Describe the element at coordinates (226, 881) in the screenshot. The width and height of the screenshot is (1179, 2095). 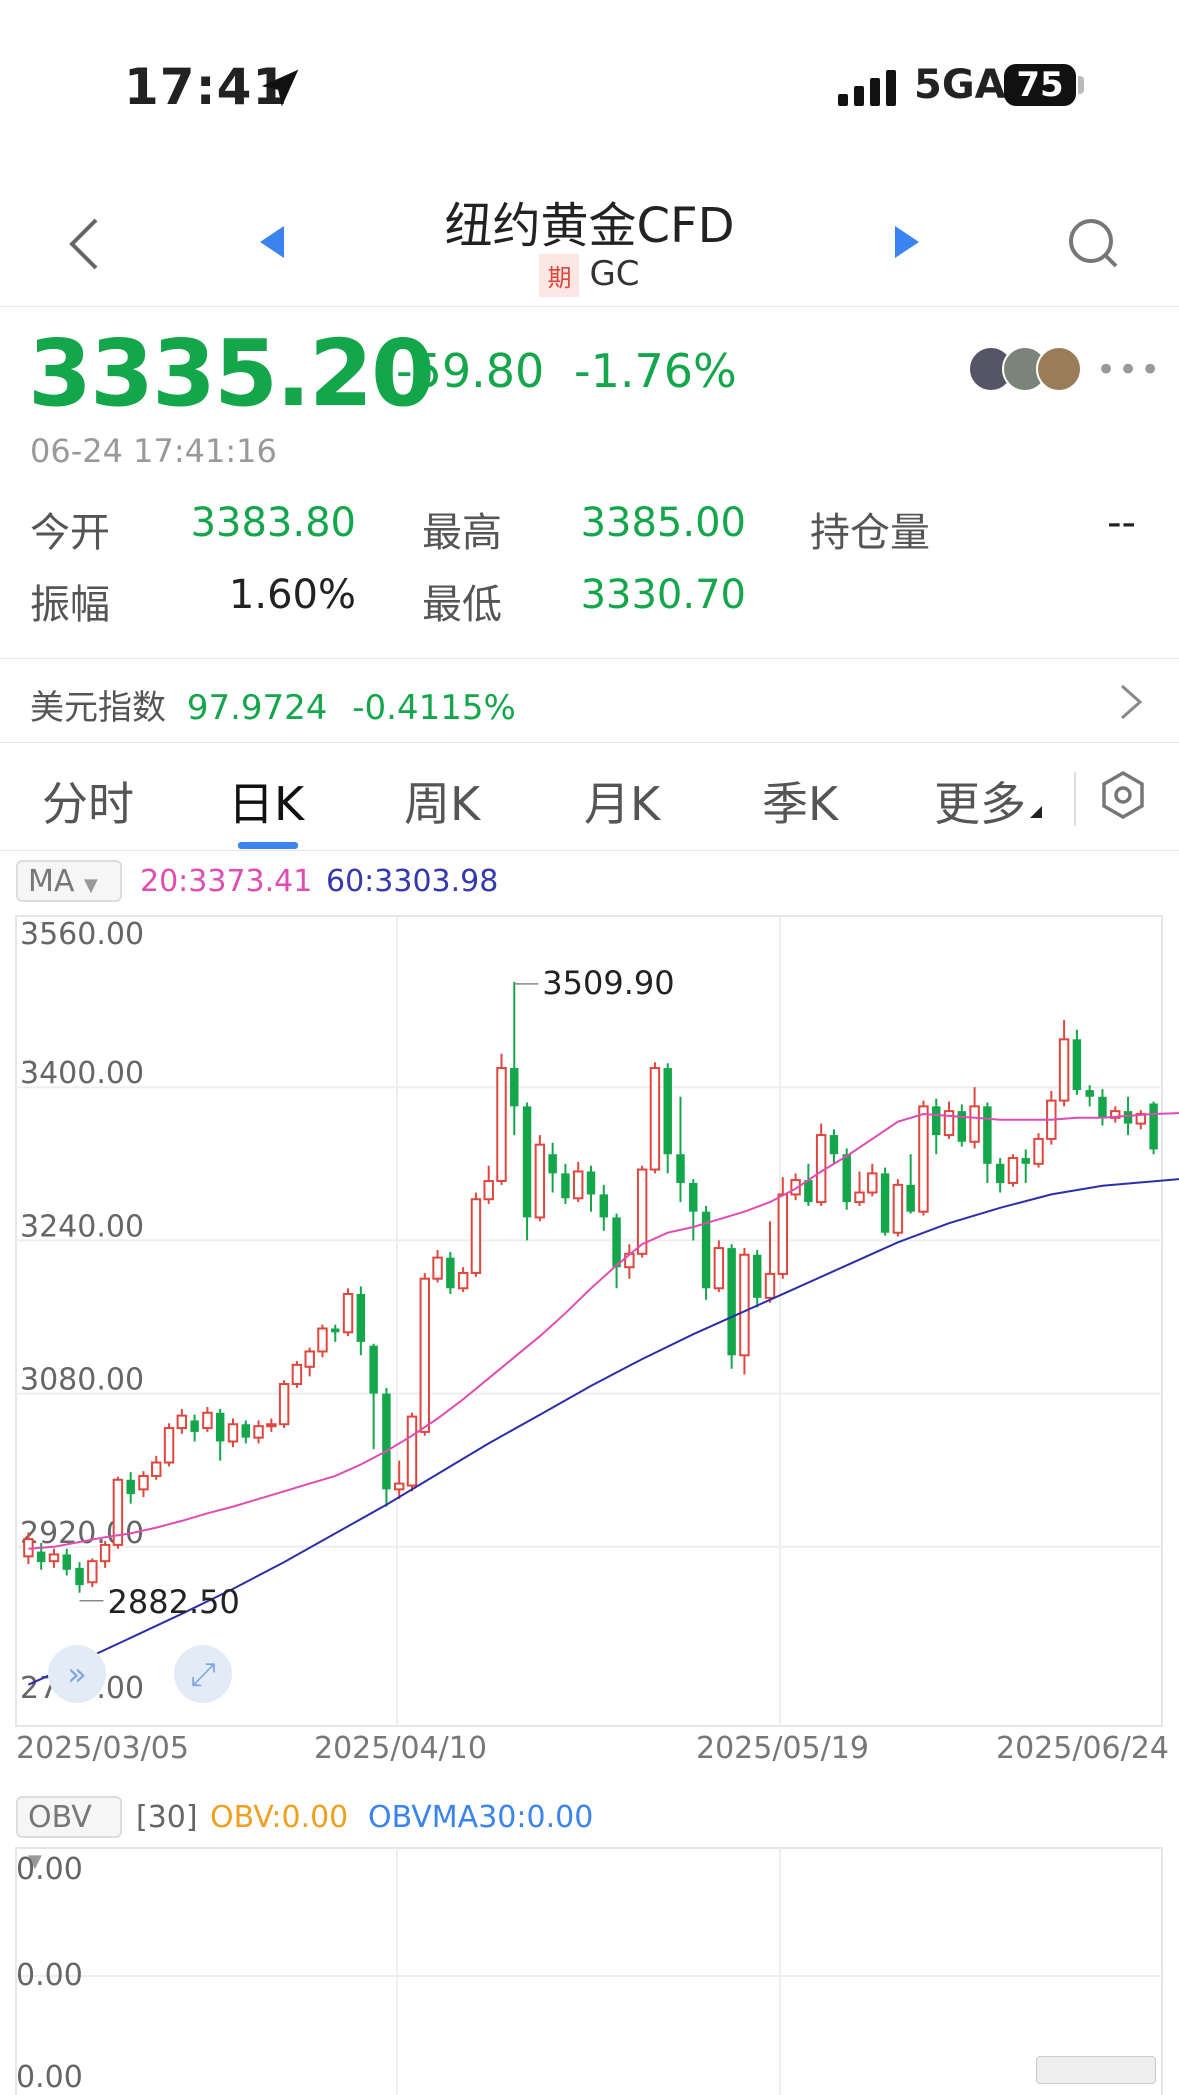
I see `ma20-legend: 20:3373.41` at that location.